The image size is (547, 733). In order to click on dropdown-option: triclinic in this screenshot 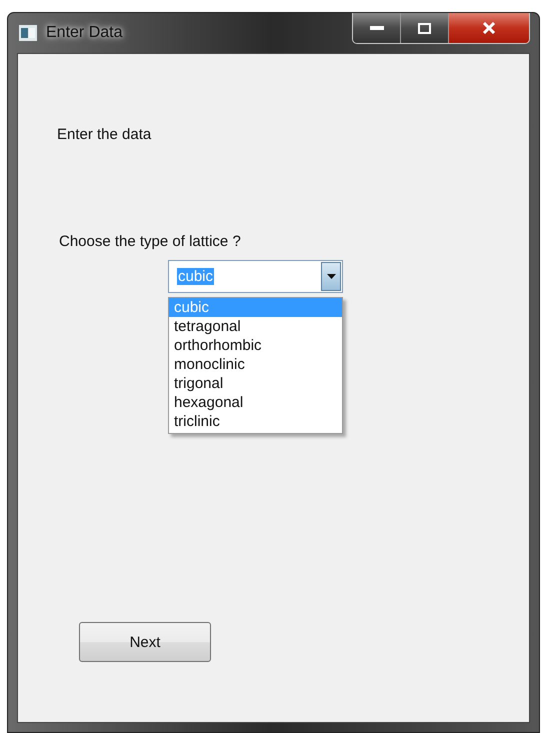, I will do `click(255, 421)`.